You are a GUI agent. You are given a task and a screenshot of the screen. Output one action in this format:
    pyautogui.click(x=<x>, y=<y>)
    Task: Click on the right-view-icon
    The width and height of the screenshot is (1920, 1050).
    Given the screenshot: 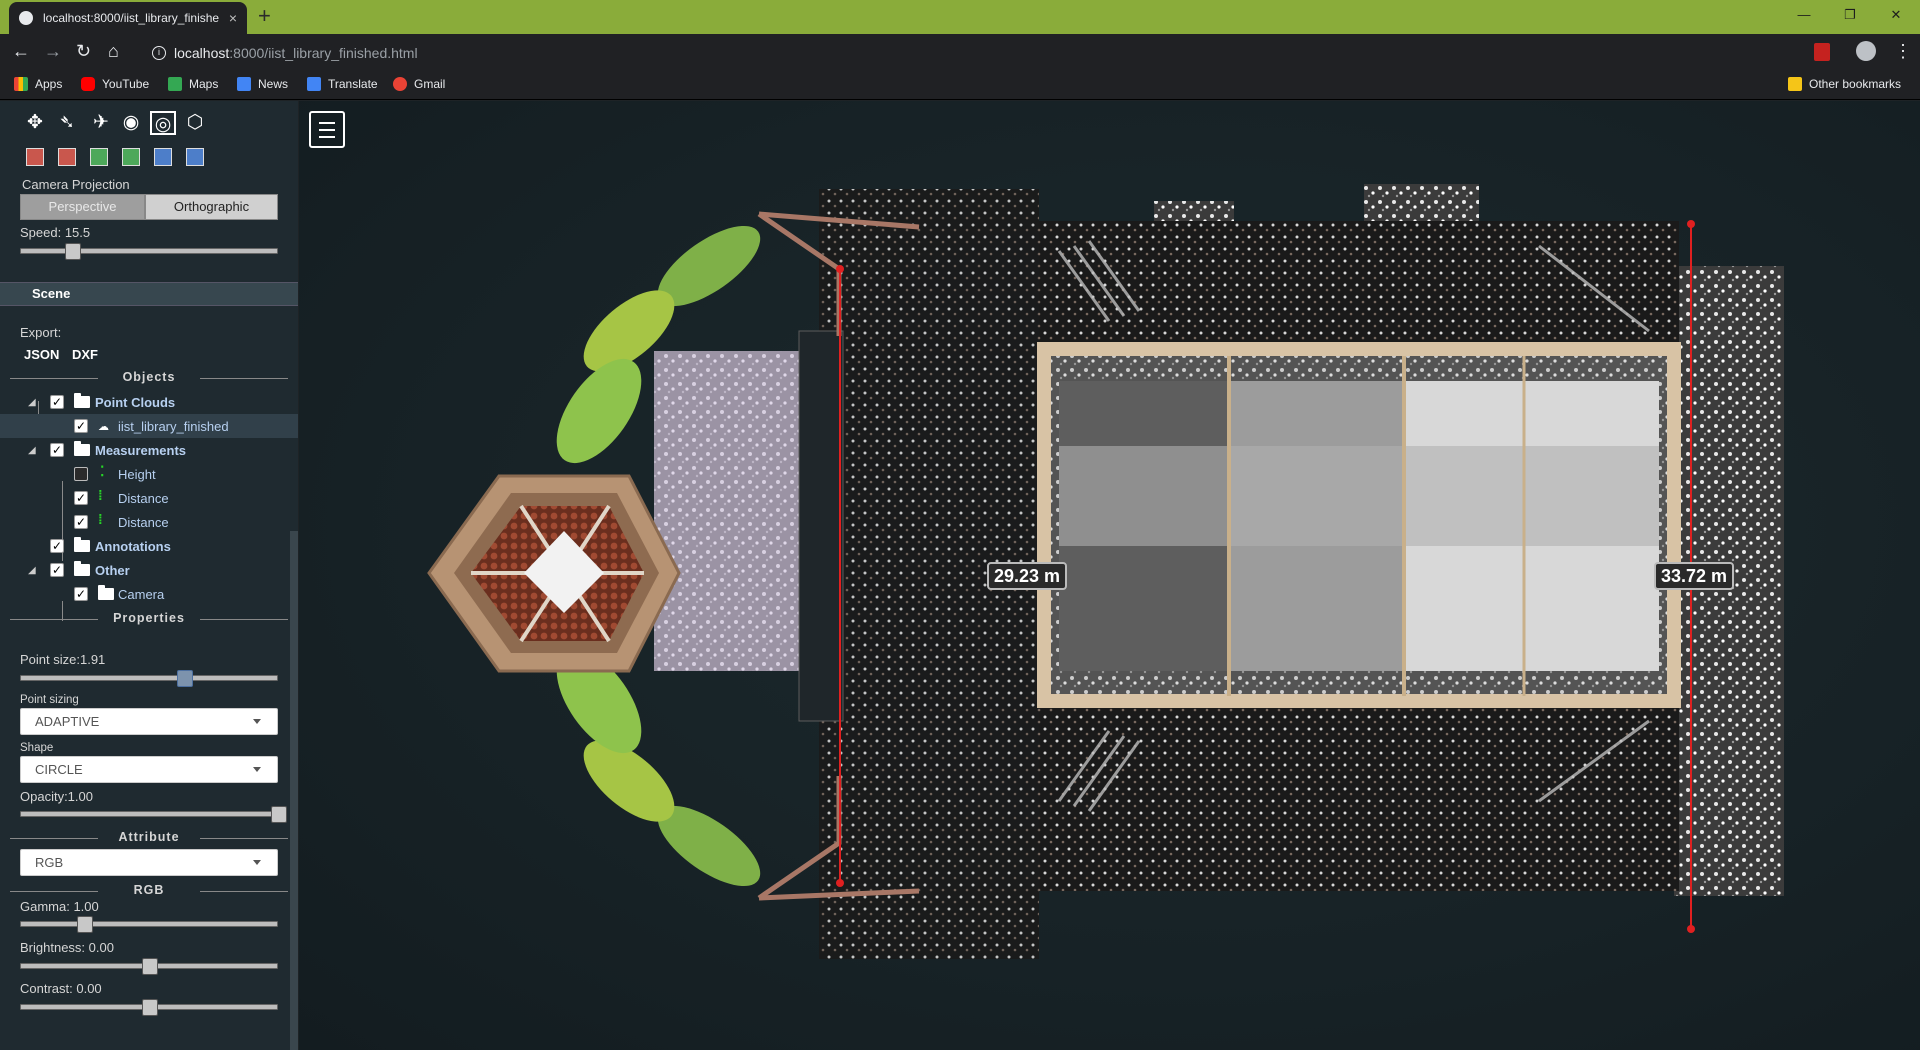 What is the action you would take?
    pyautogui.click(x=67, y=157)
    